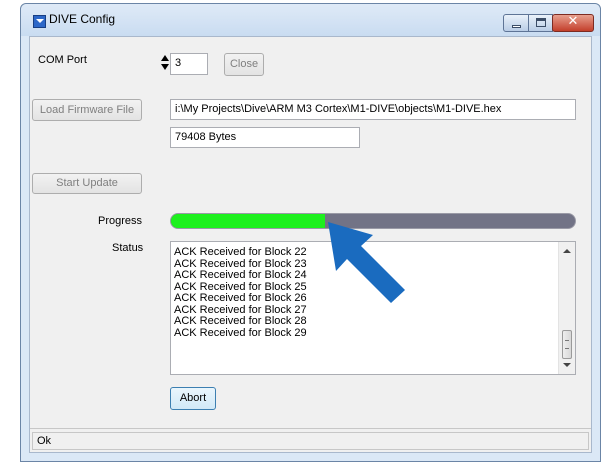 The image size is (605, 464). What do you see at coordinates (244, 64) in the screenshot?
I see `close-port-button: Close` at bounding box center [244, 64].